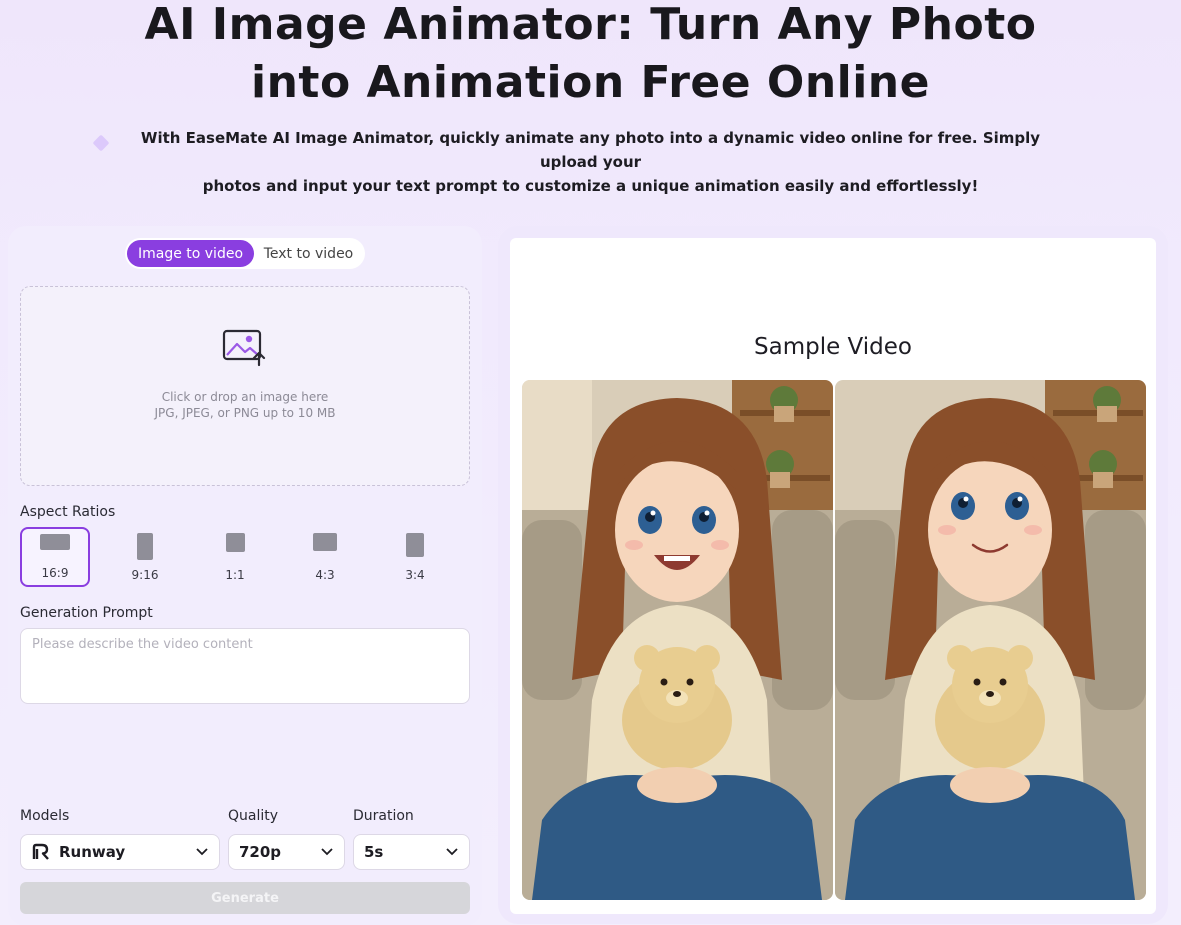  I want to click on duration-select: 5s, so click(411, 852).